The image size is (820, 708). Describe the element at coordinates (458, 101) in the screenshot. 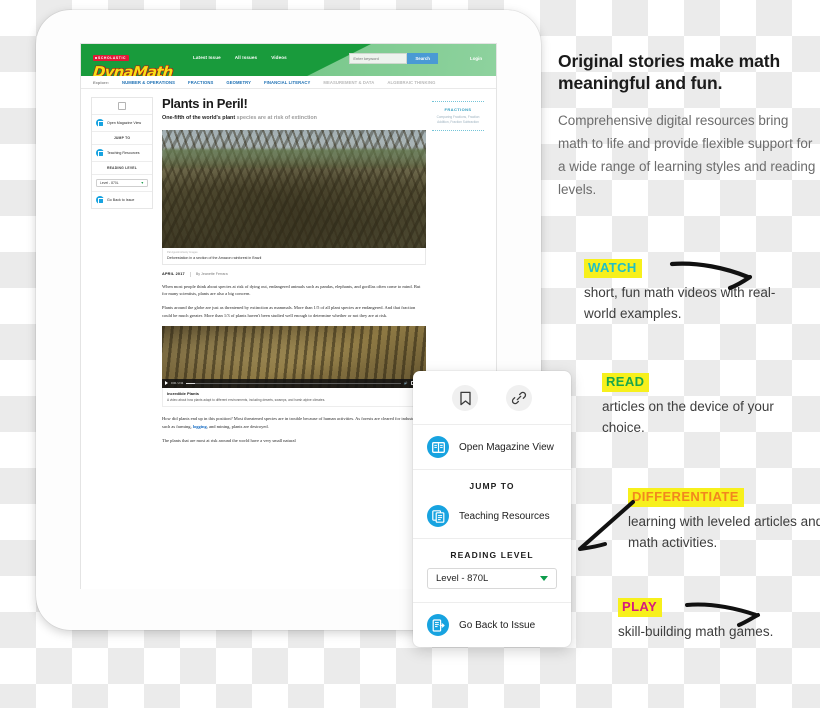

I see `rail-divider-top` at that location.